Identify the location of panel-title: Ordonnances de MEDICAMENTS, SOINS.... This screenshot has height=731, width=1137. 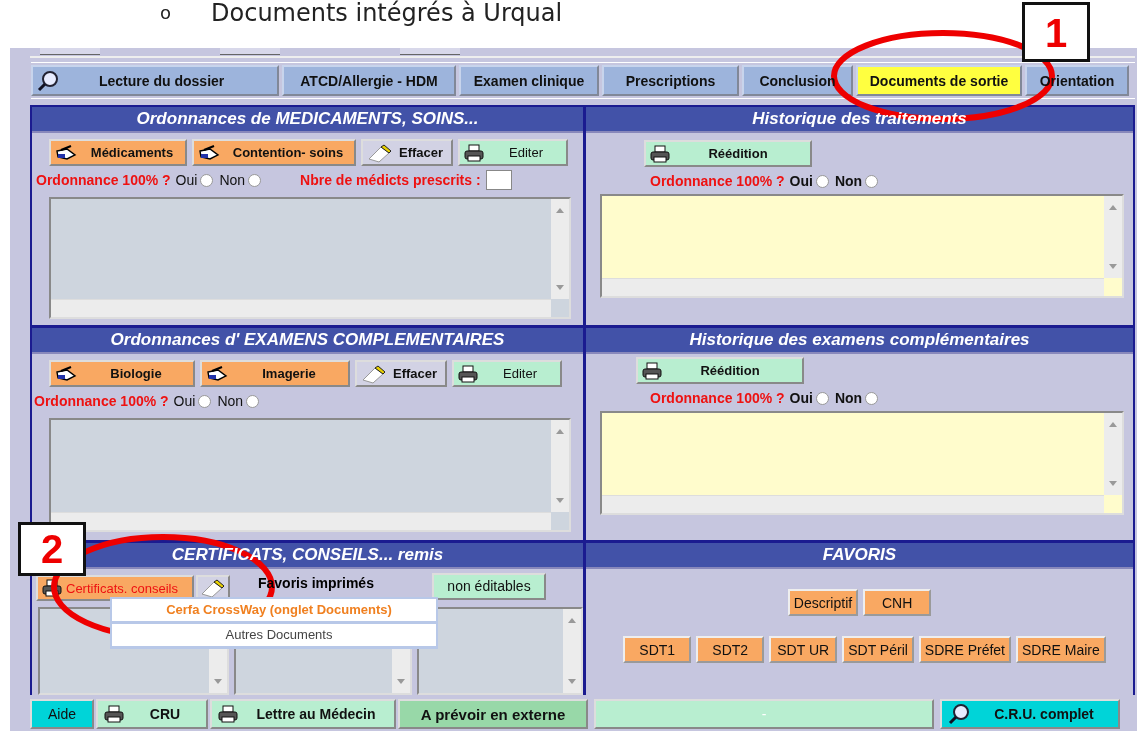
(307, 120).